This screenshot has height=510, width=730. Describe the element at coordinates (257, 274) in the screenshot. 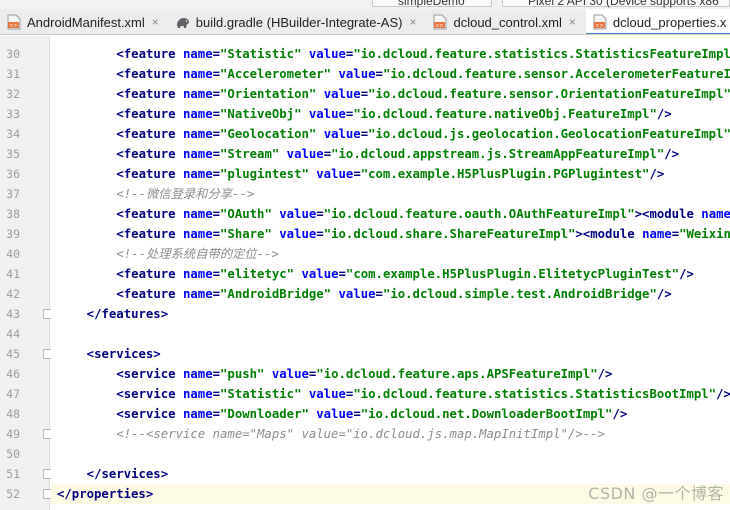

I see `attribute-value: "elitetyc"` at that location.